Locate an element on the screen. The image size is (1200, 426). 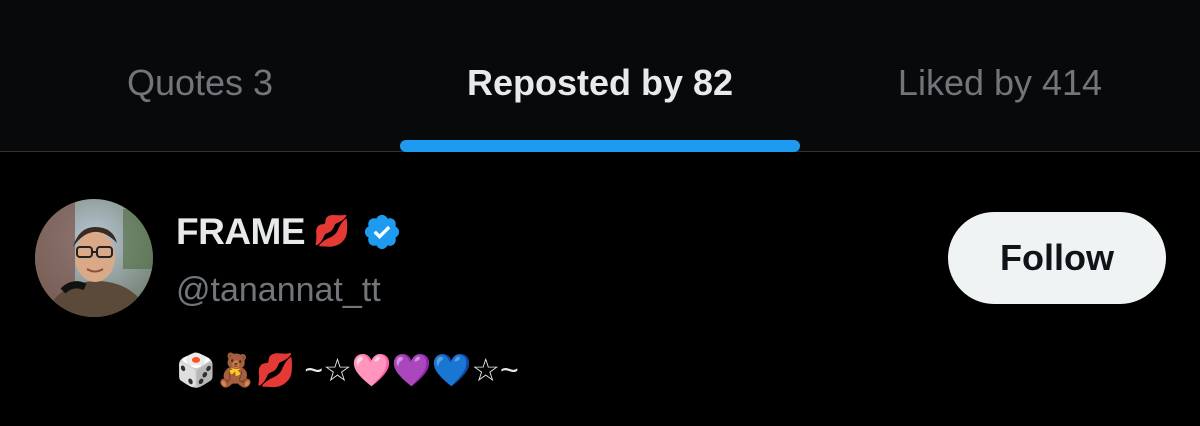
tab-reposted-by: Reposted by 82 is located at coordinates (600, 76).